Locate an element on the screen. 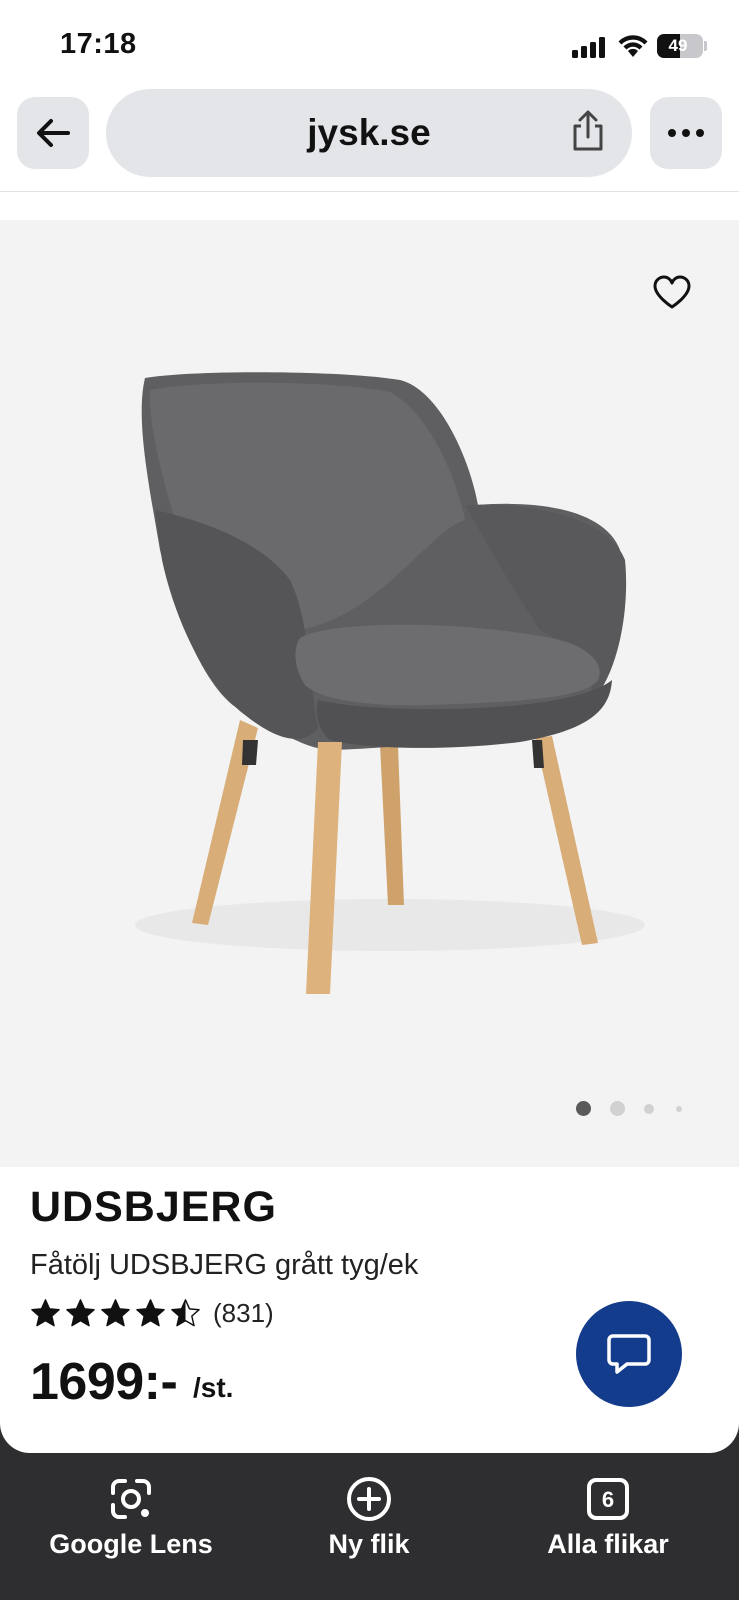 The height and width of the screenshot is (1600, 739). product-rating: (831) is located at coordinates (152, 1313).